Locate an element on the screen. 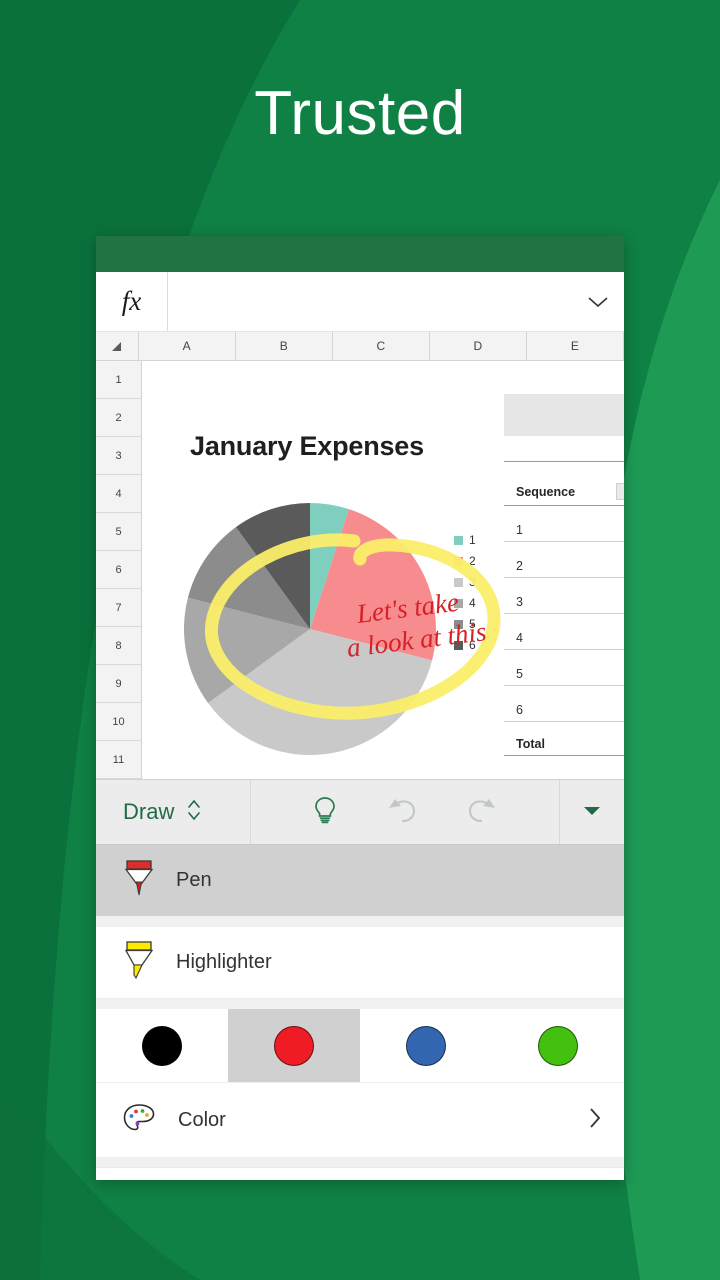  color-swatch-row is located at coordinates (360, 1046).